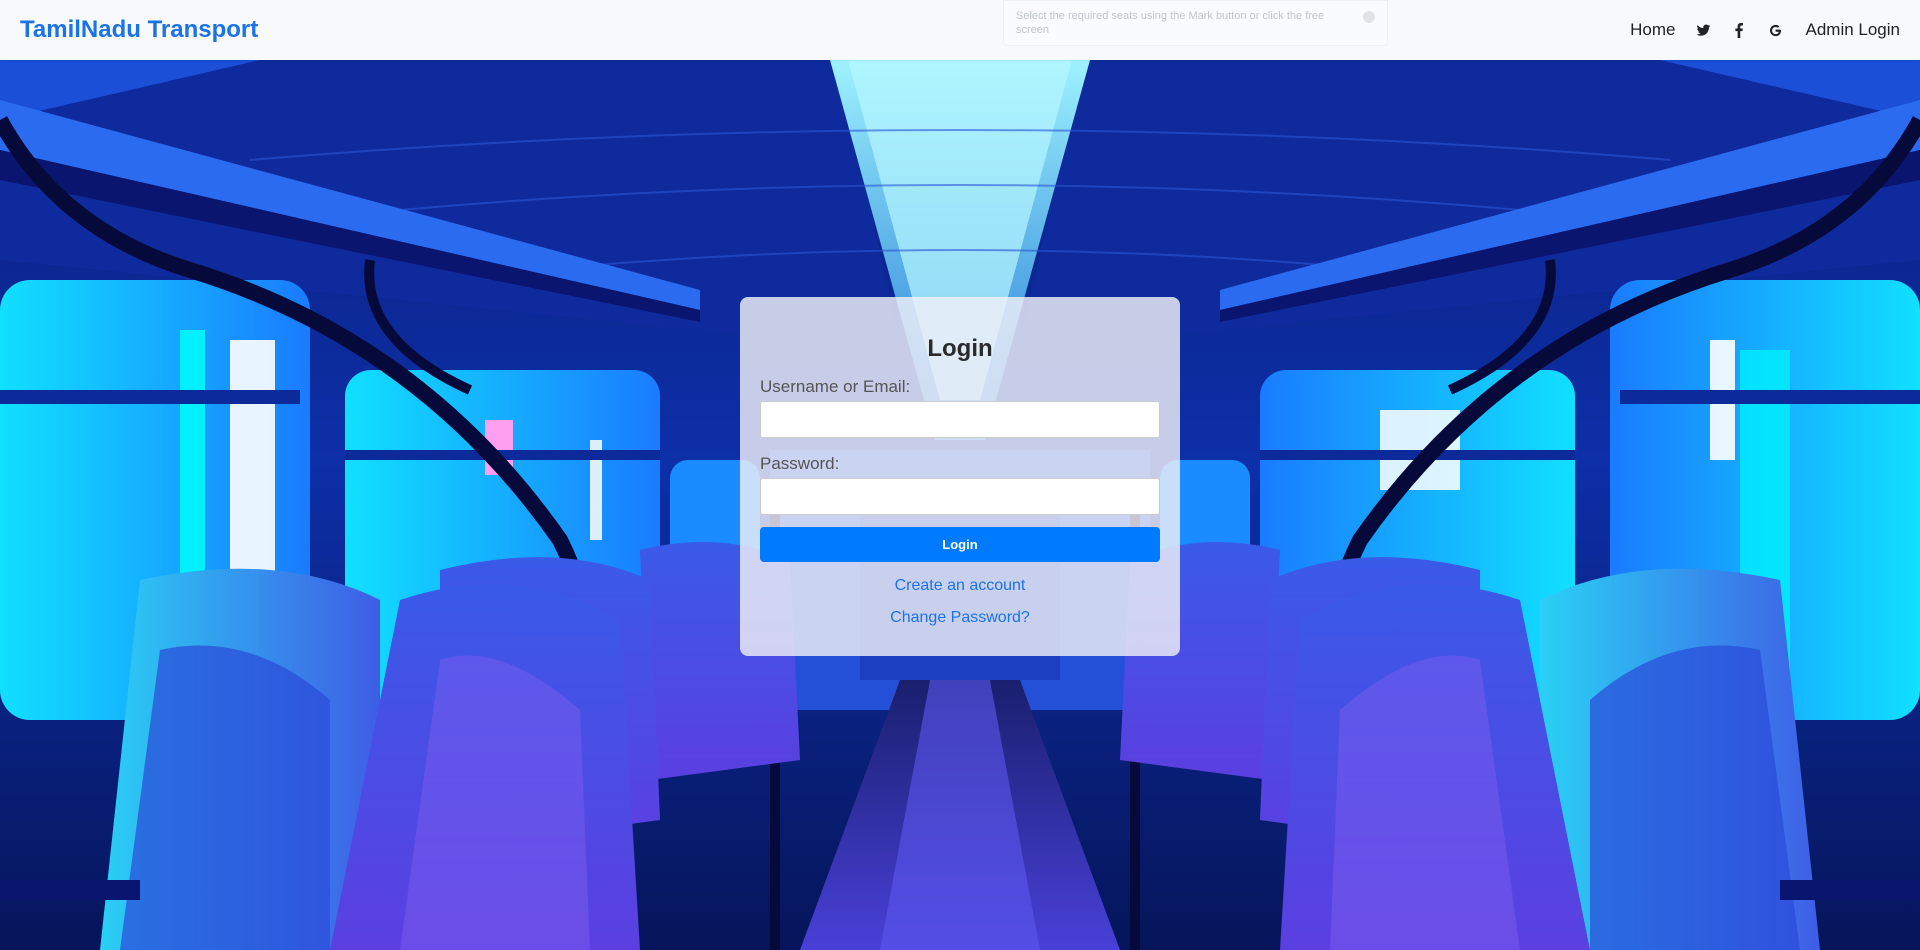 The image size is (1920, 950). Describe the element at coordinates (960, 476) in the screenshot. I see `login-card: Login Username or Email: Password` at that location.